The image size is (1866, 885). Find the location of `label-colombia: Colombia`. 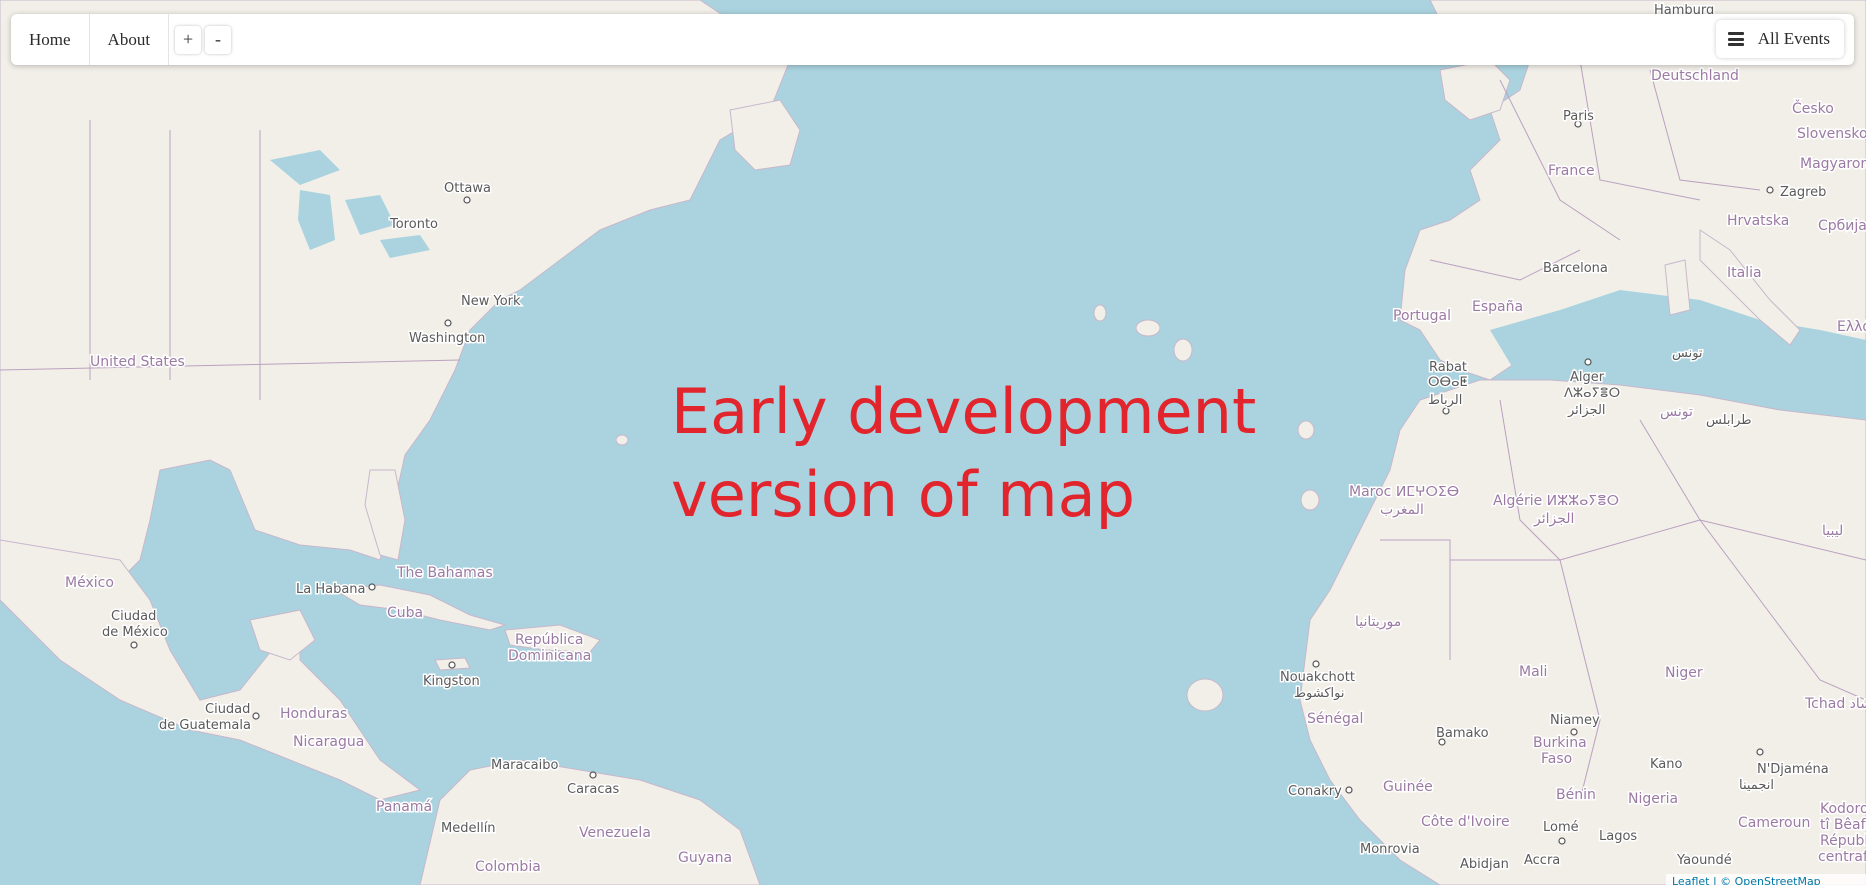

label-colombia: Colombia is located at coordinates (508, 867).